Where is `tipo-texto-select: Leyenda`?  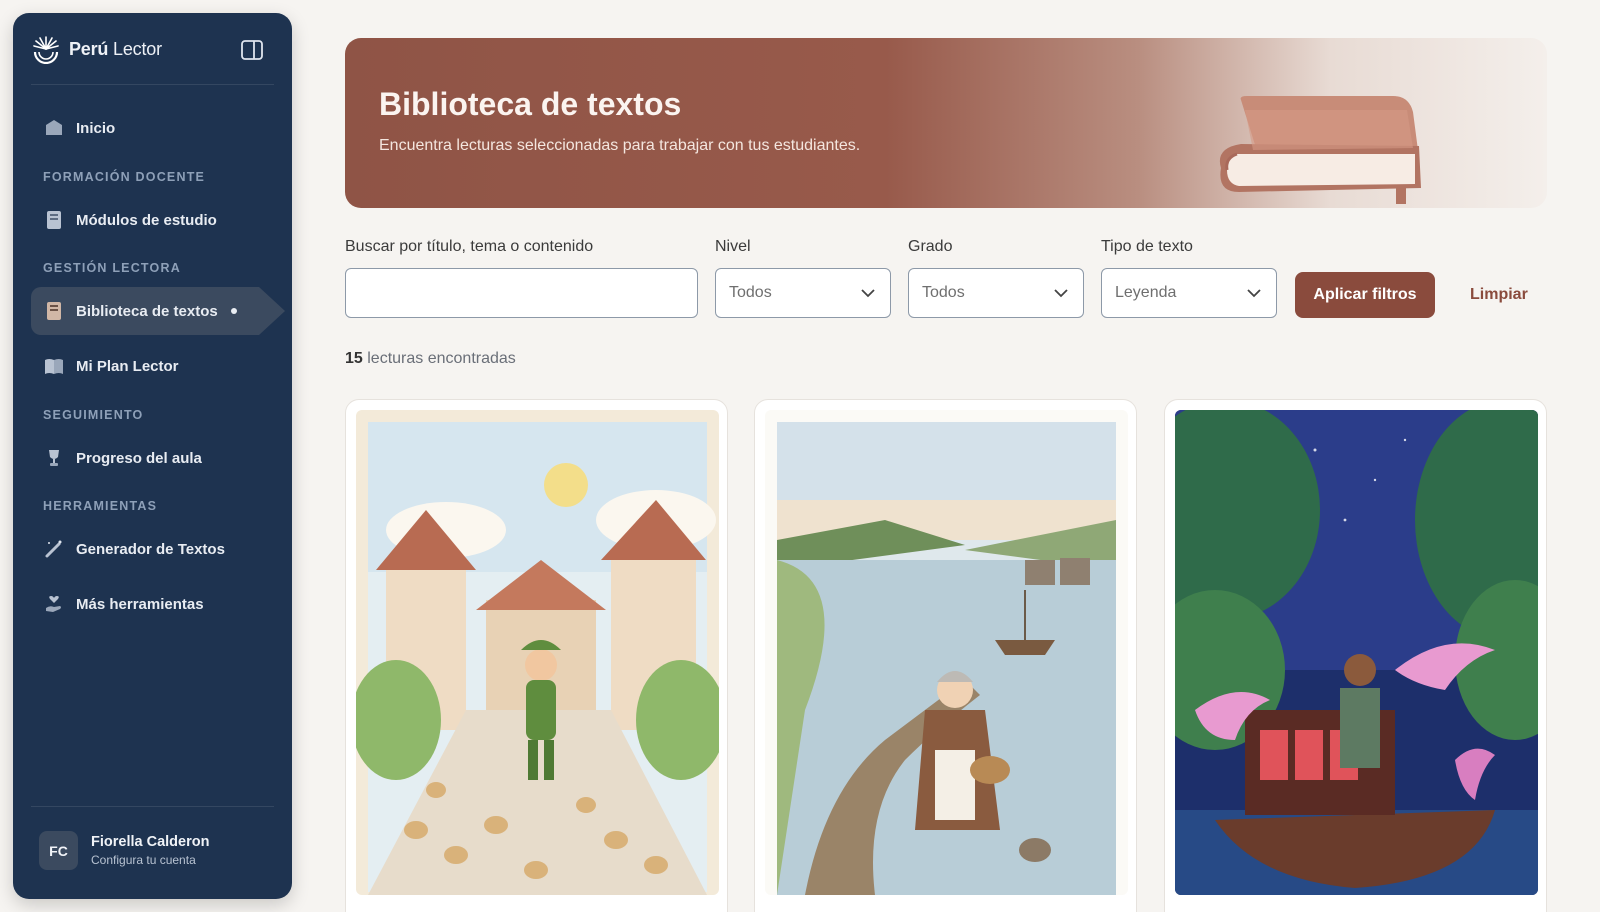 tipo-texto-select: Leyenda is located at coordinates (1189, 293).